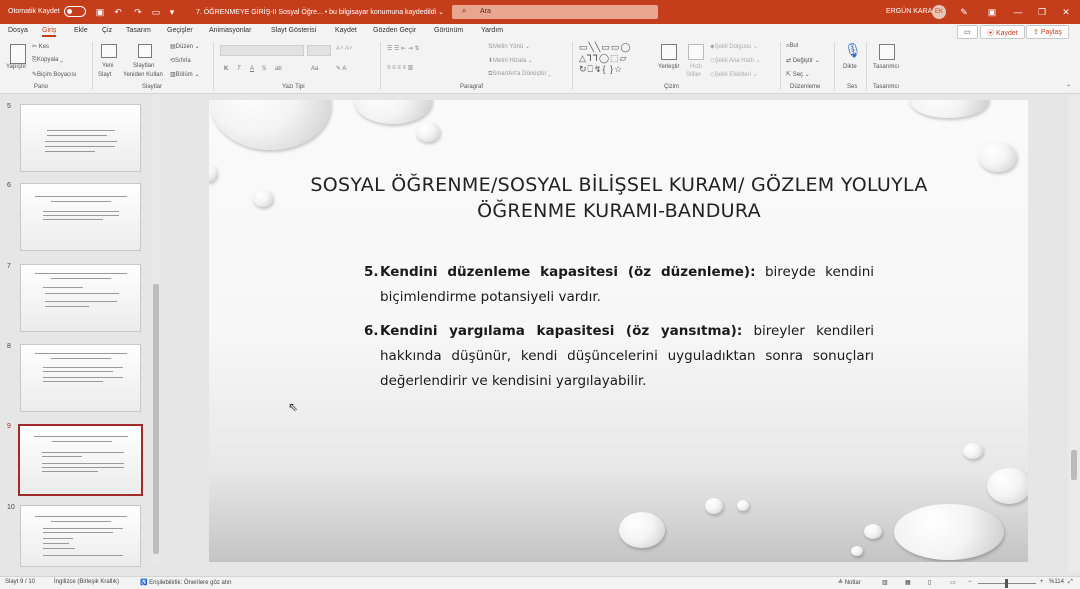  What do you see at coordinates (967, 32) in the screenshot?
I see `comments-button: ▭` at bounding box center [967, 32].